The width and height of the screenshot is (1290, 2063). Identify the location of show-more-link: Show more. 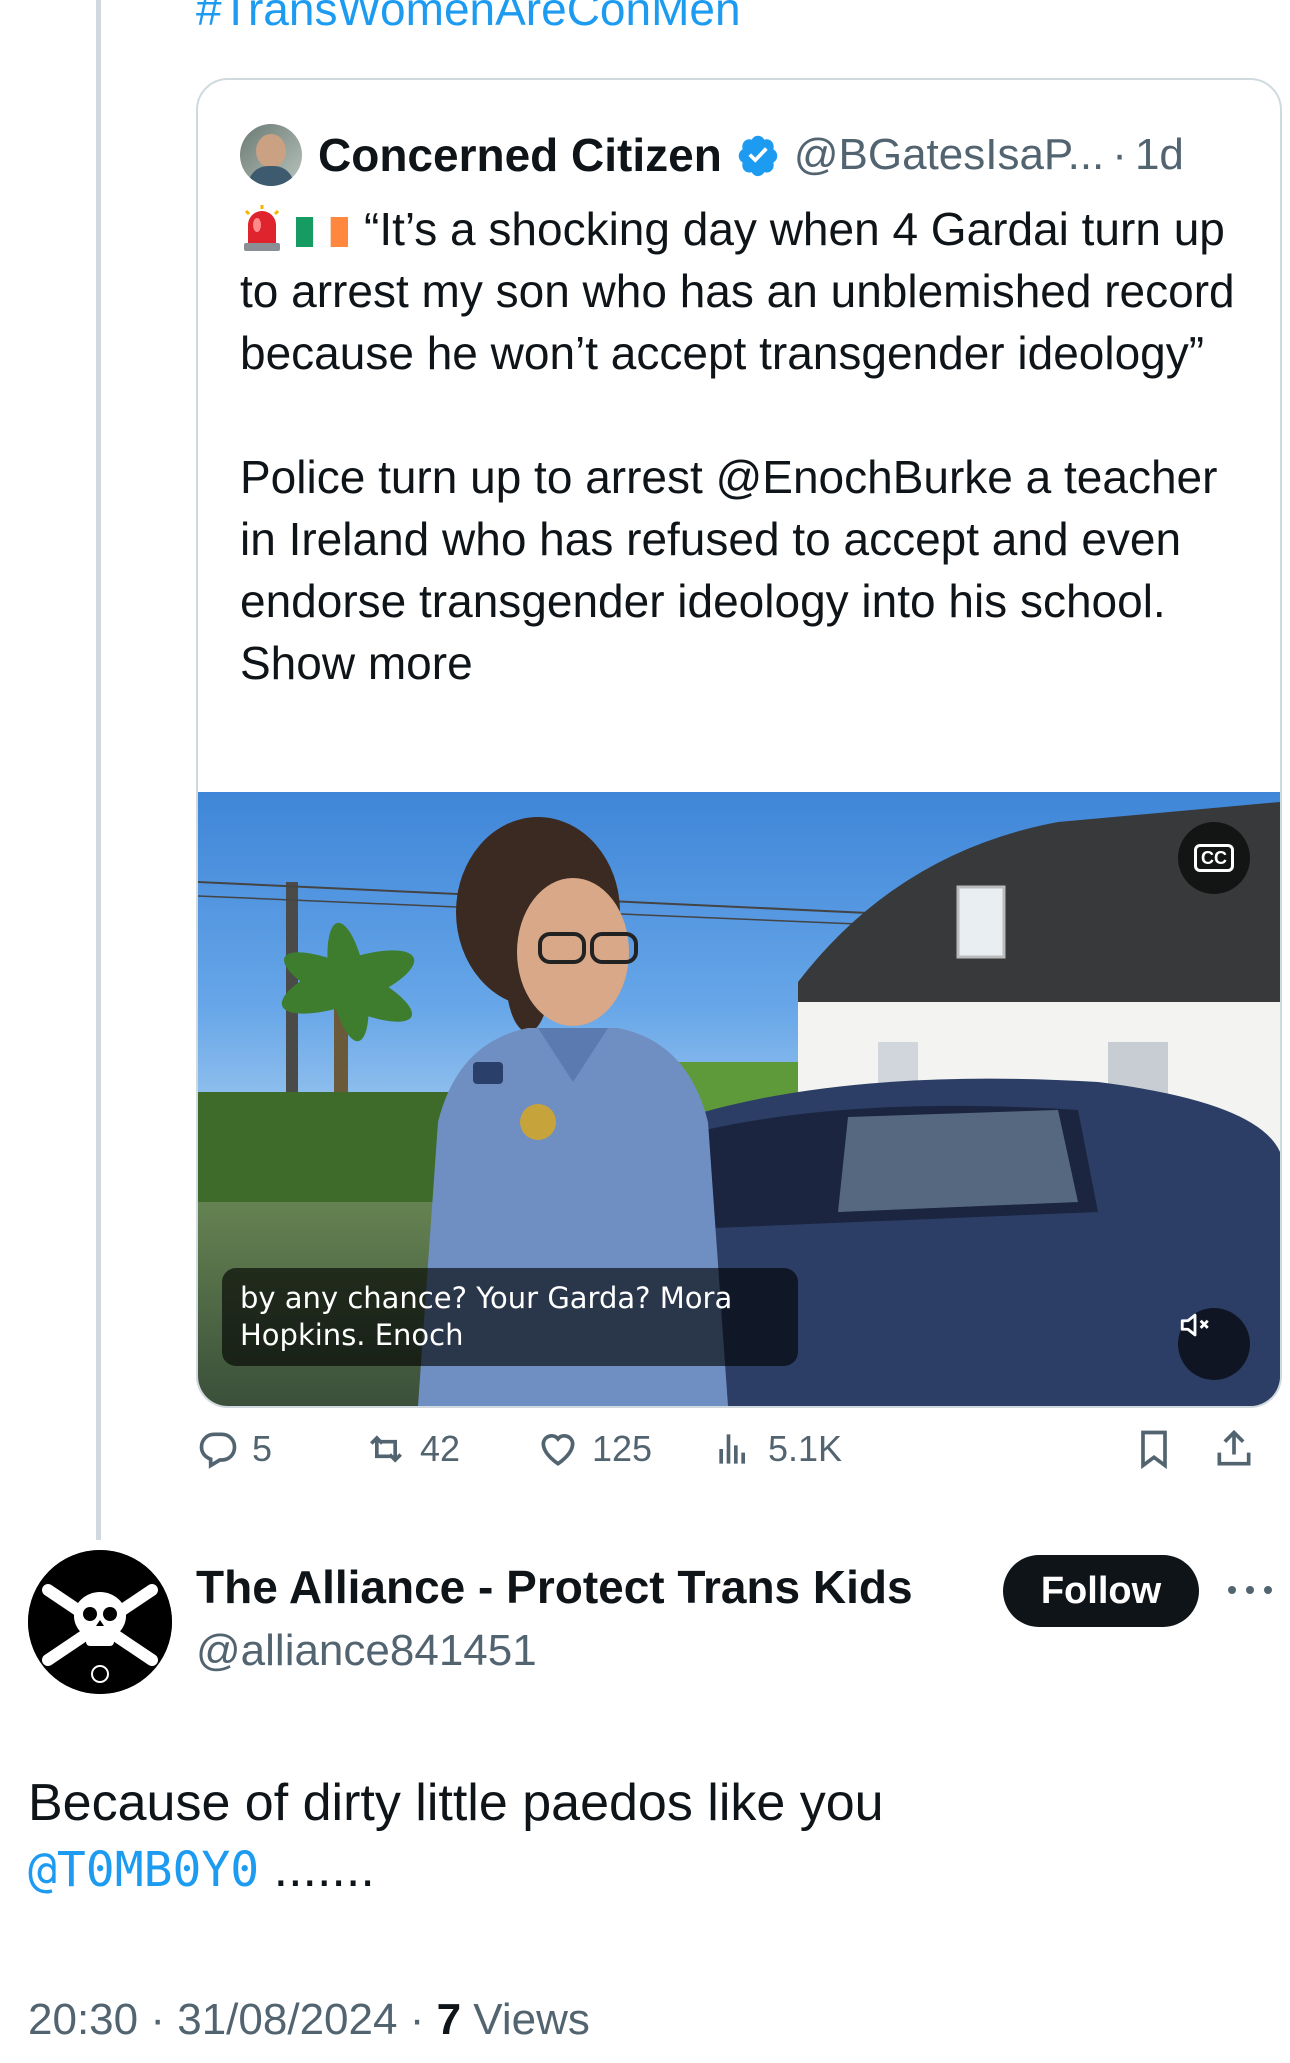
(356, 663).